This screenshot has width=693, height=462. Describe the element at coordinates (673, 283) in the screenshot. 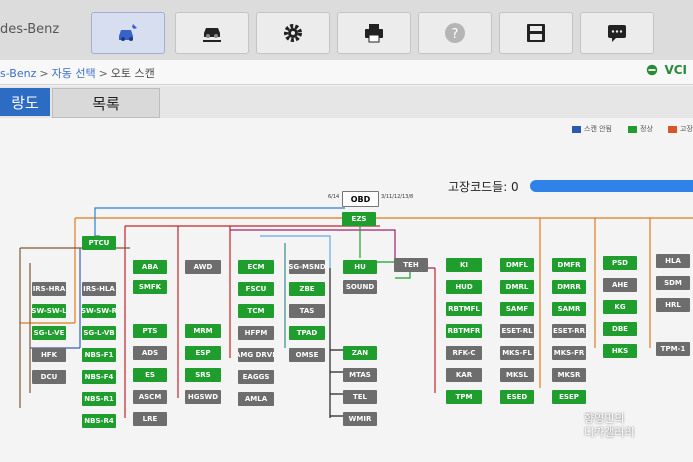

I see `module-sdm: SDM` at that location.